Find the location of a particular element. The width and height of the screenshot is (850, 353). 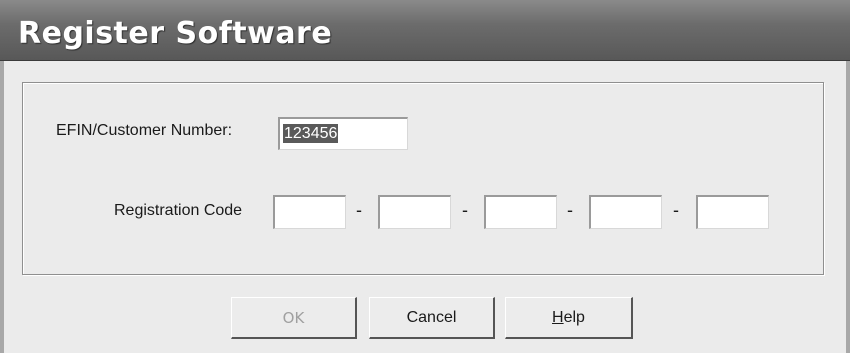

ok-button-label: OK is located at coordinates (293, 317).